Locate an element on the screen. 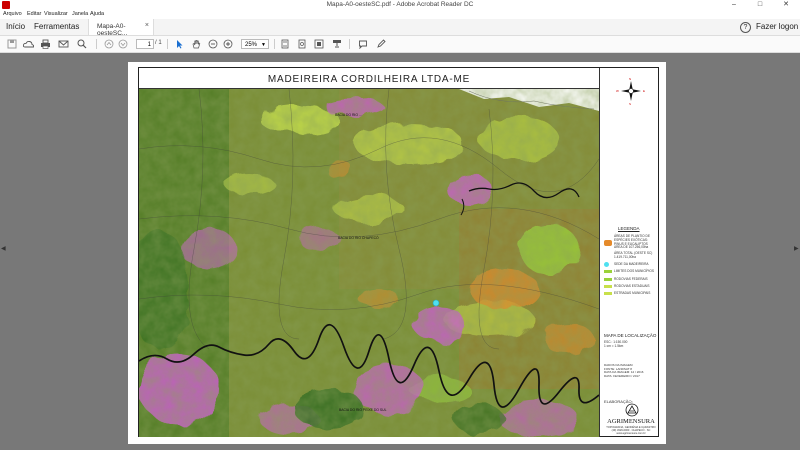 The image size is (800, 450). minimize-button: – is located at coordinates (734, 5).